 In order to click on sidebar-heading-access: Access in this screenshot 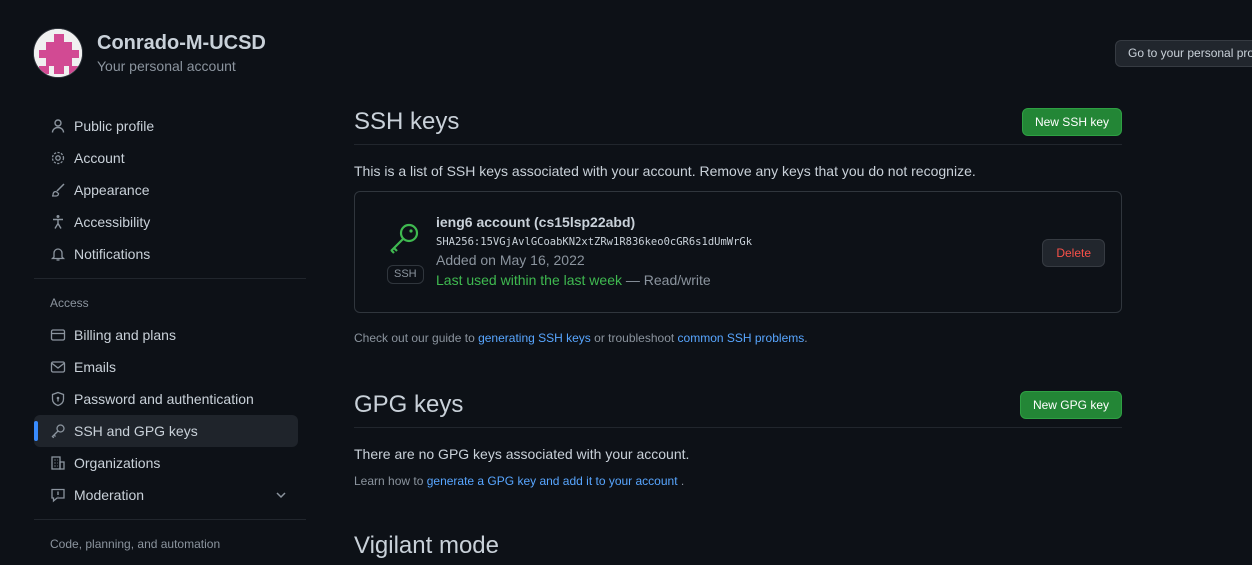, I will do `click(69, 303)`.